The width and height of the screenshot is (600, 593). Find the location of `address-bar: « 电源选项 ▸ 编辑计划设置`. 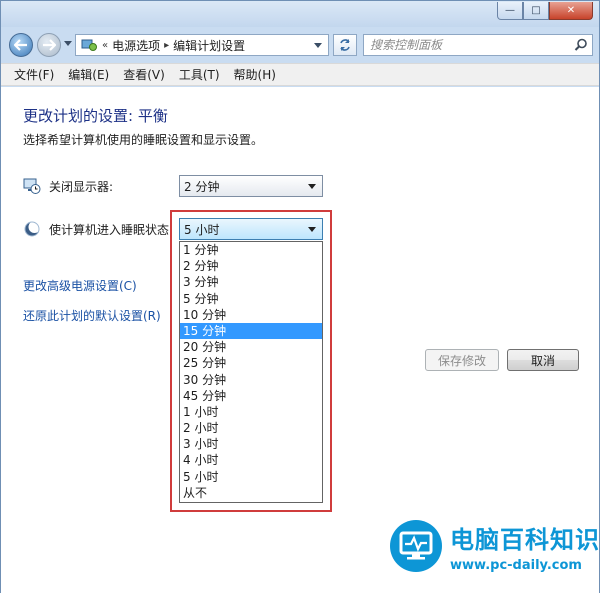

address-bar: « 电源选项 ▸ 编辑计划设置 is located at coordinates (202, 45).